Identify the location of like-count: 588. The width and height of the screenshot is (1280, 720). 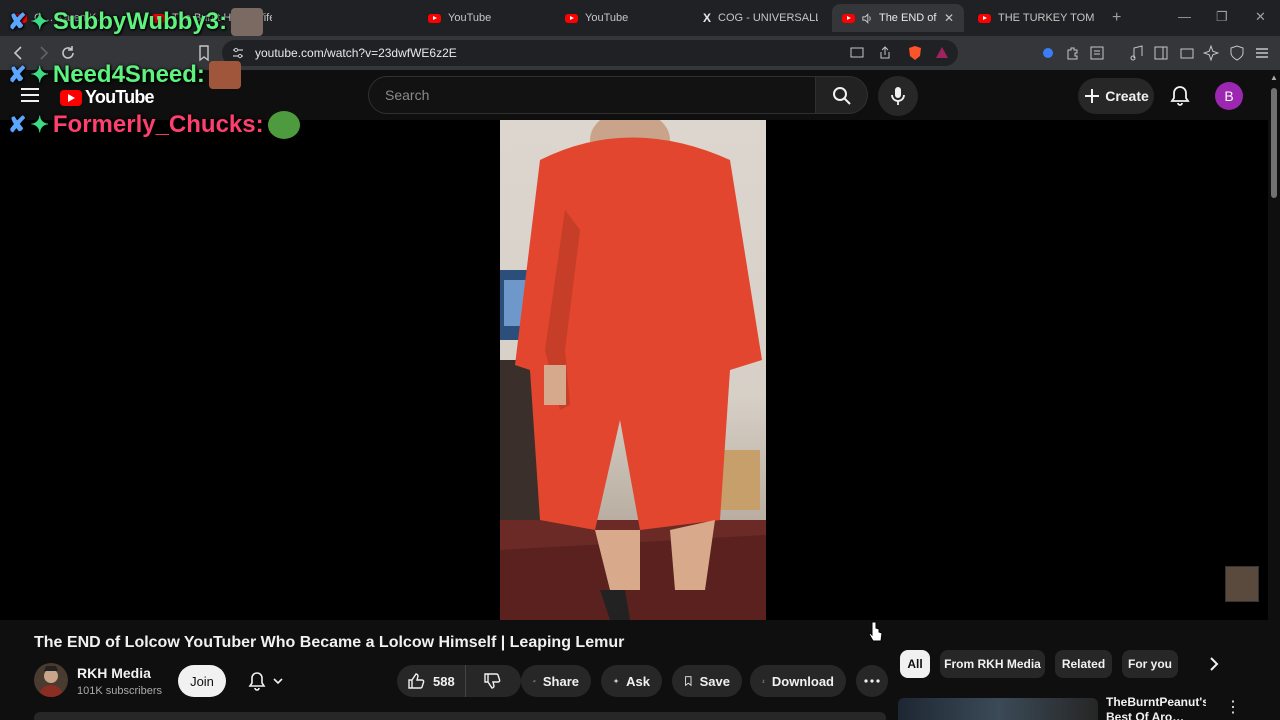
(444, 681).